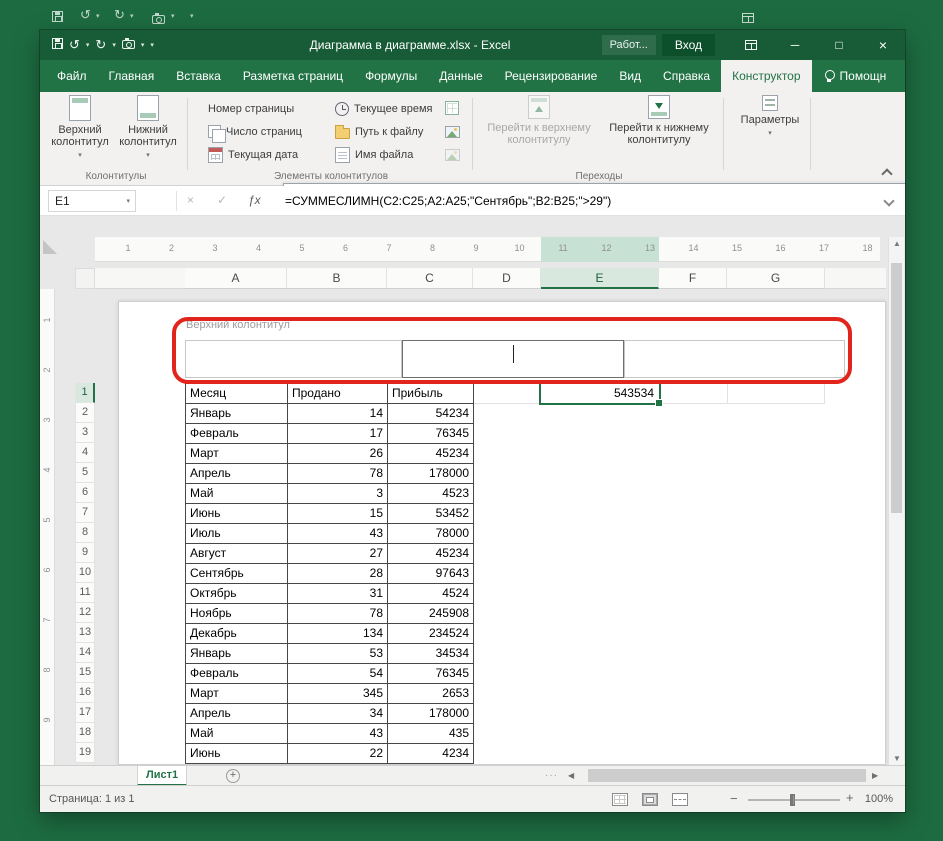 The height and width of the screenshot is (841, 943). I want to click on sheet-tab-active: Лист1, so click(162, 776).